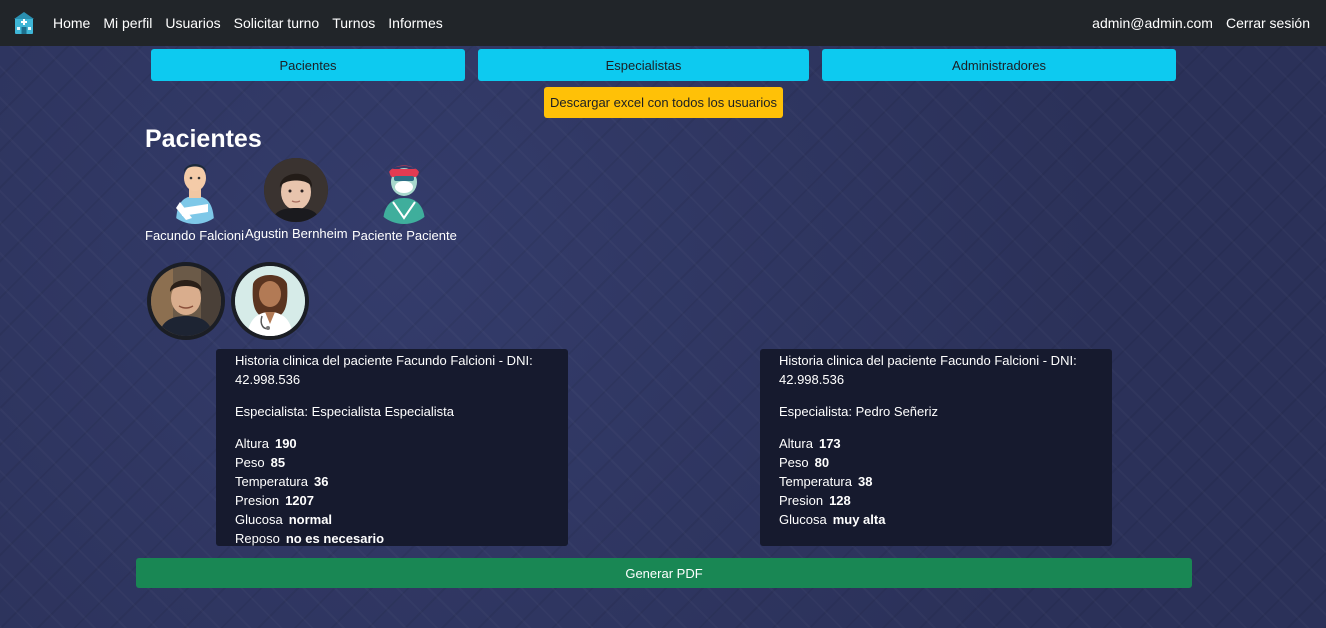 The height and width of the screenshot is (628, 1326). What do you see at coordinates (832, 519) in the screenshot?
I see `history-row: Glucosa muy alta` at bounding box center [832, 519].